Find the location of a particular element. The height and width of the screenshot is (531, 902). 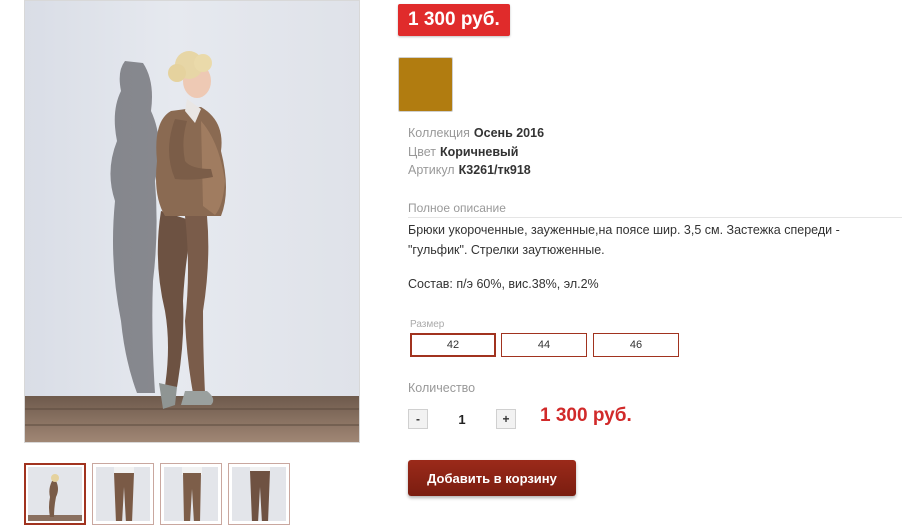

quantity-label: Количество is located at coordinates (442, 388).